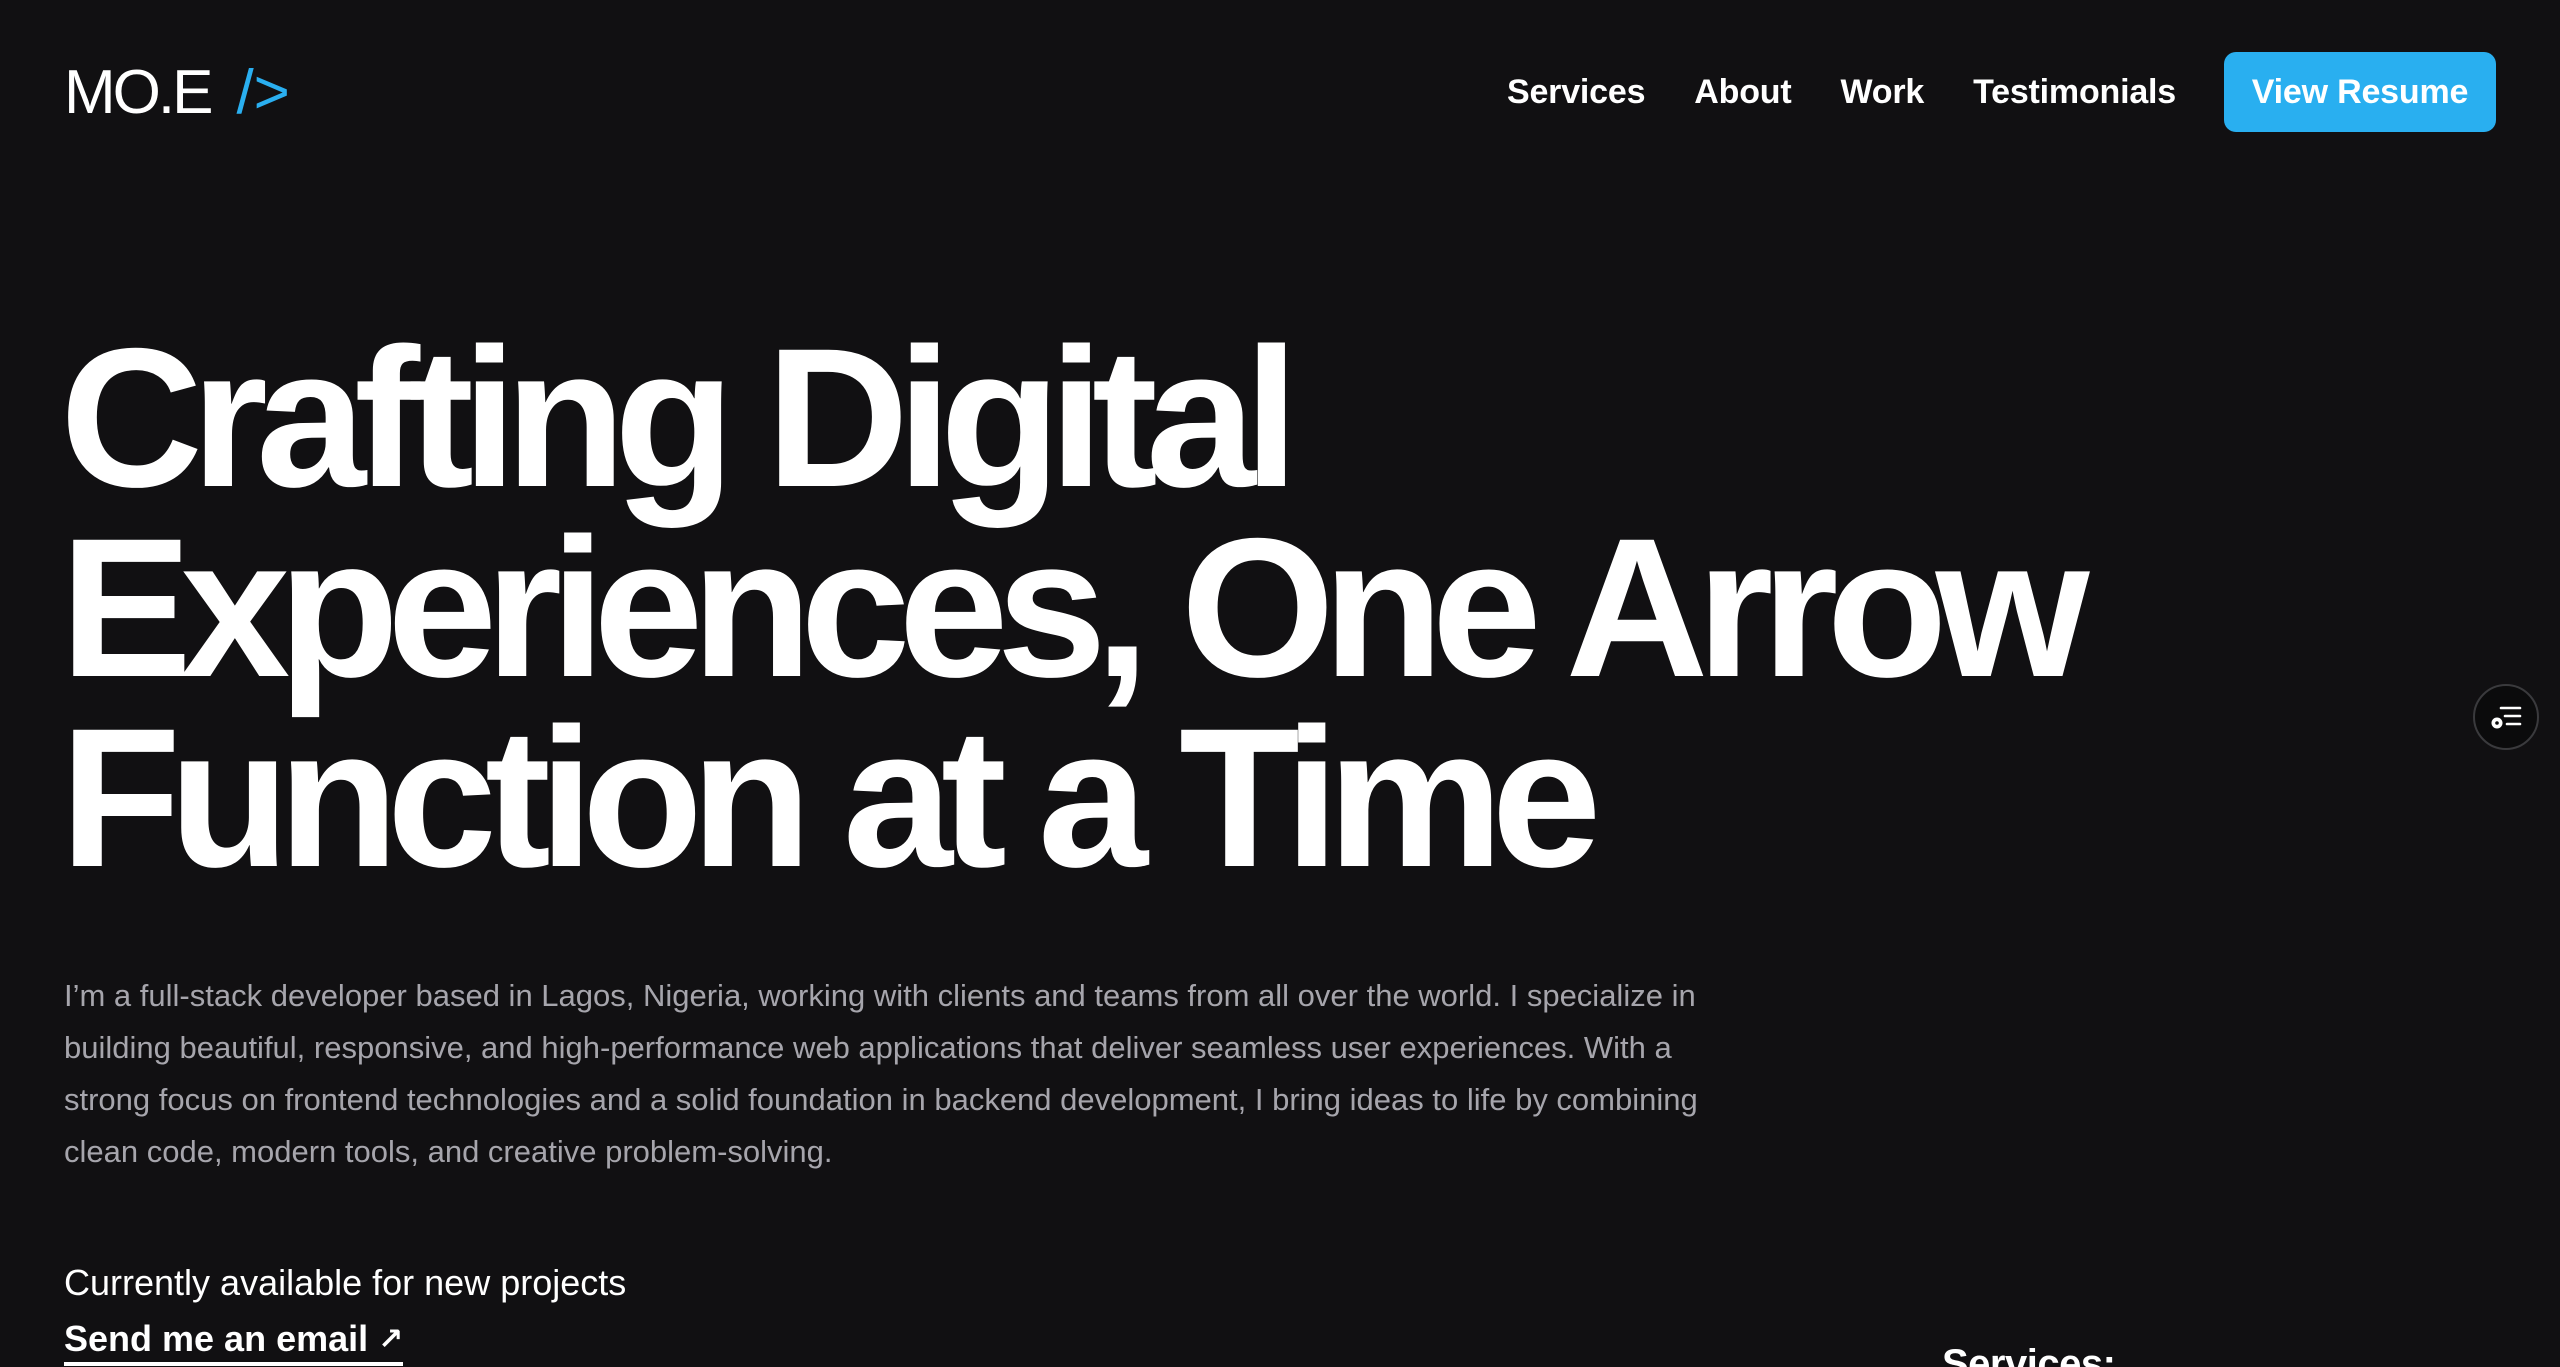 The width and height of the screenshot is (2560, 1367). I want to click on floating-widget-button, so click(2506, 717).